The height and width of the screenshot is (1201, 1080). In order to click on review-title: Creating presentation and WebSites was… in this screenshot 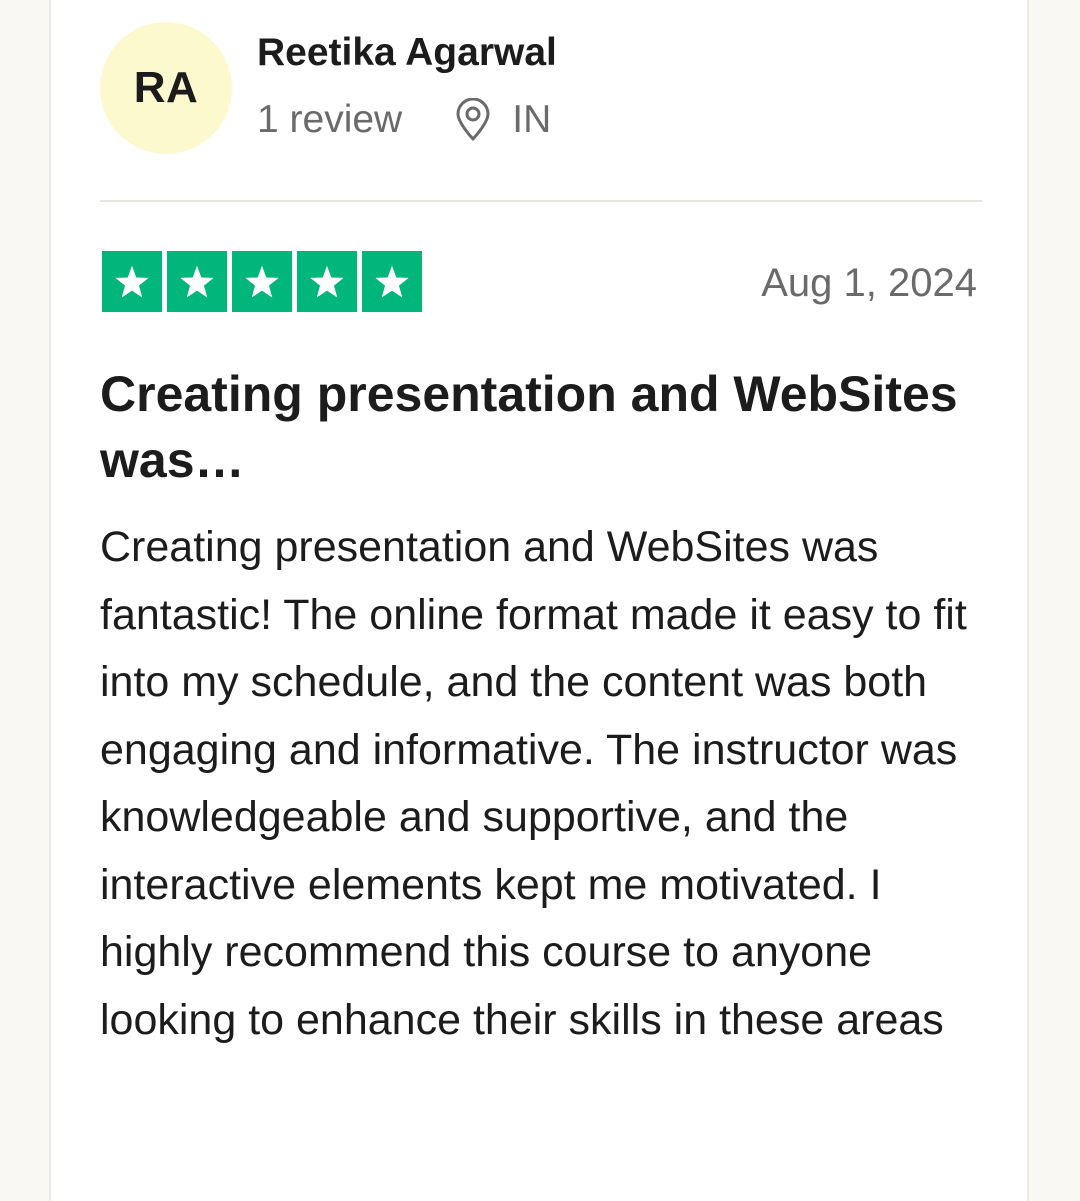, I will do `click(530, 427)`.